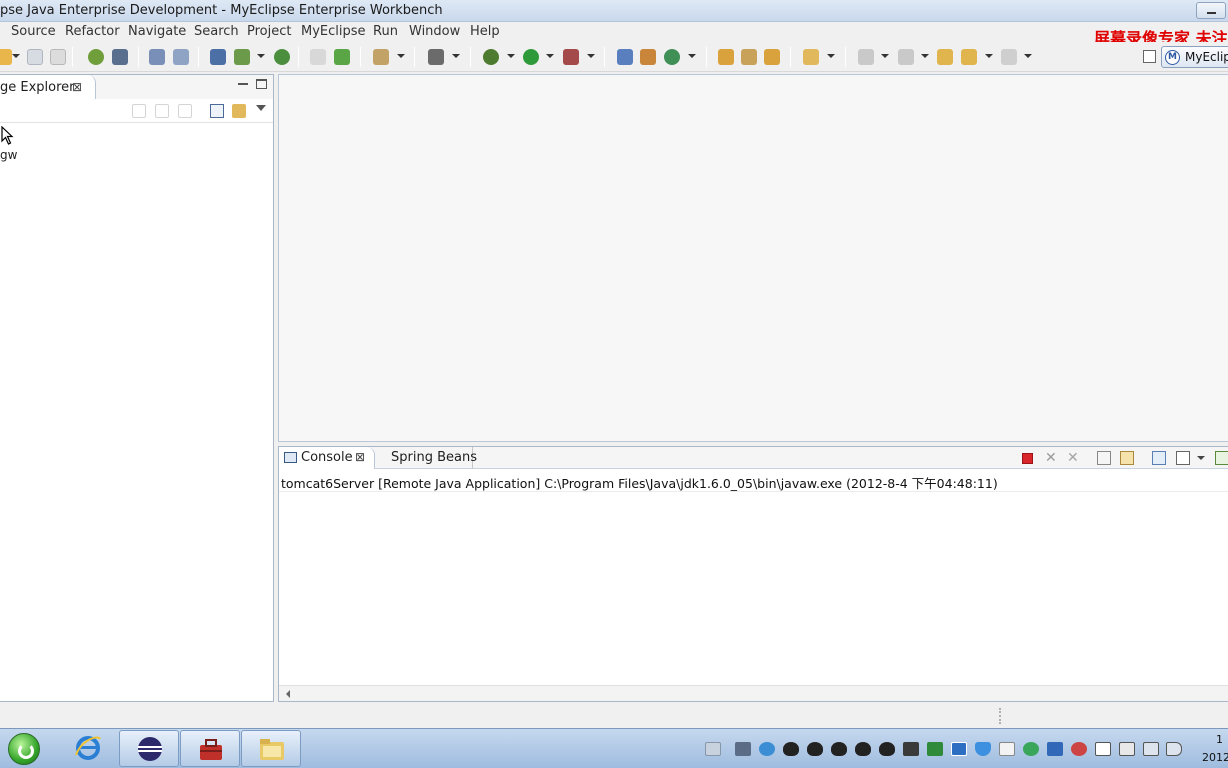  What do you see at coordinates (1183, 458) in the screenshot?
I see `display-console-icon` at bounding box center [1183, 458].